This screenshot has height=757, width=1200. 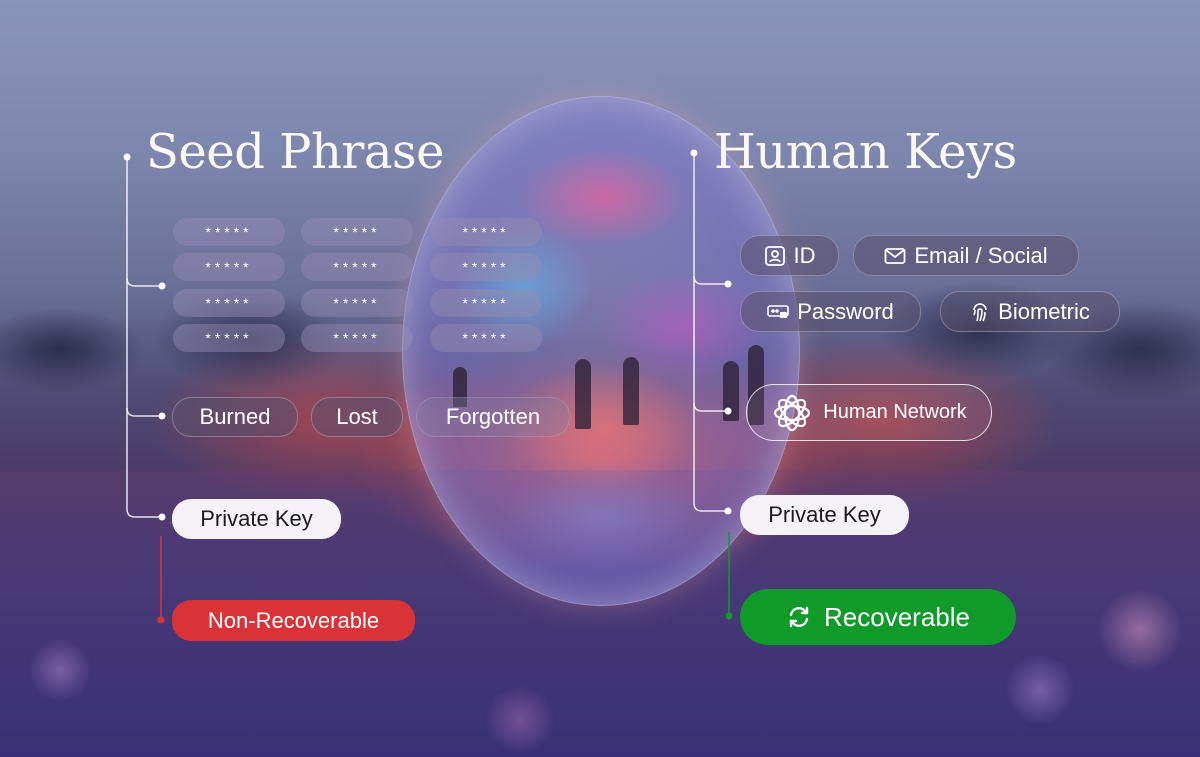 What do you see at coordinates (775, 256) in the screenshot?
I see `id-card-icon` at bounding box center [775, 256].